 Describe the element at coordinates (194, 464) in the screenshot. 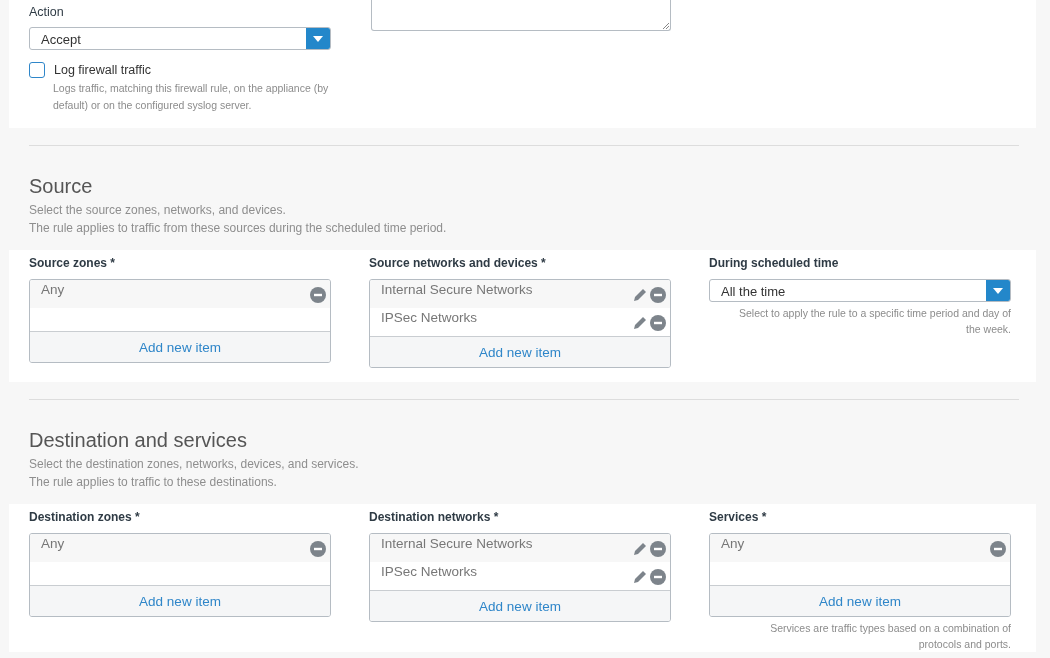

I see `section-description: Select the destination zones, networks, devices, and services.` at that location.